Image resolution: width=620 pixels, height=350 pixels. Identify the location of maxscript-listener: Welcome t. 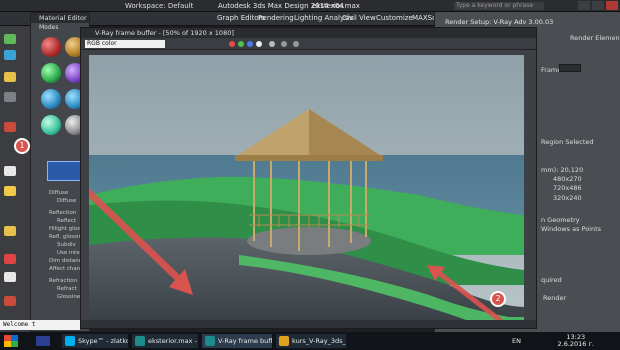
(40, 325).